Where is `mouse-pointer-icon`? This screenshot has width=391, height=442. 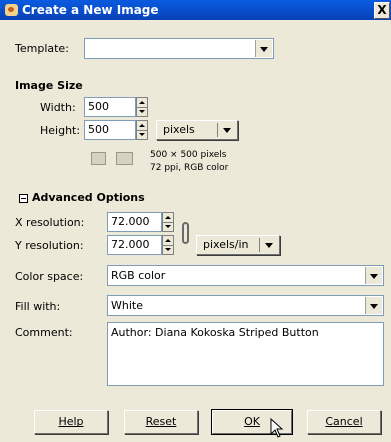
mouse-pointer-icon is located at coordinates (277, 428).